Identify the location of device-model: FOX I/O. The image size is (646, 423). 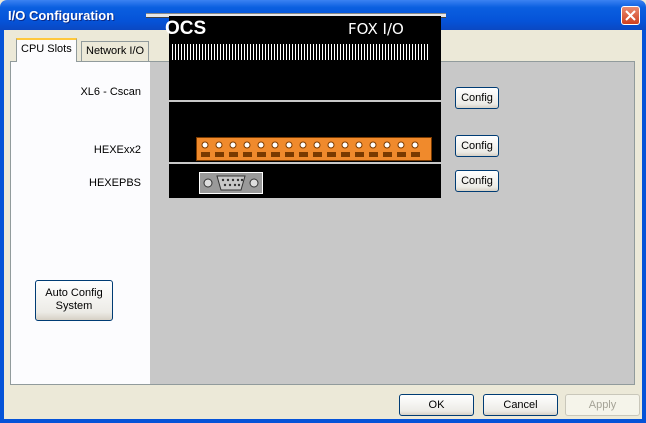
(376, 29).